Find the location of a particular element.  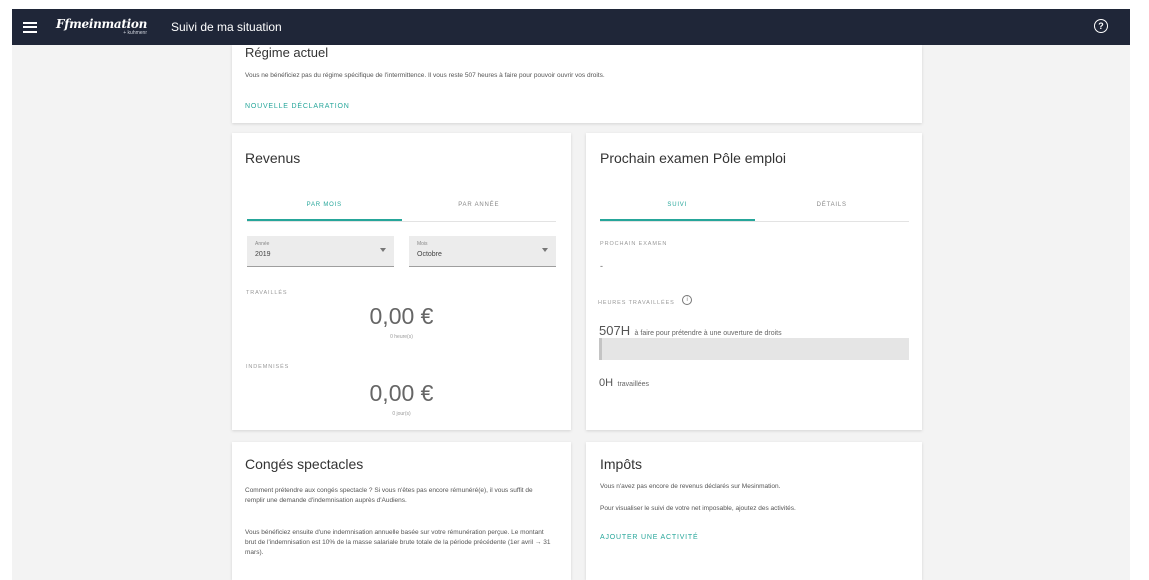

hours-progress-fill is located at coordinates (601, 349).